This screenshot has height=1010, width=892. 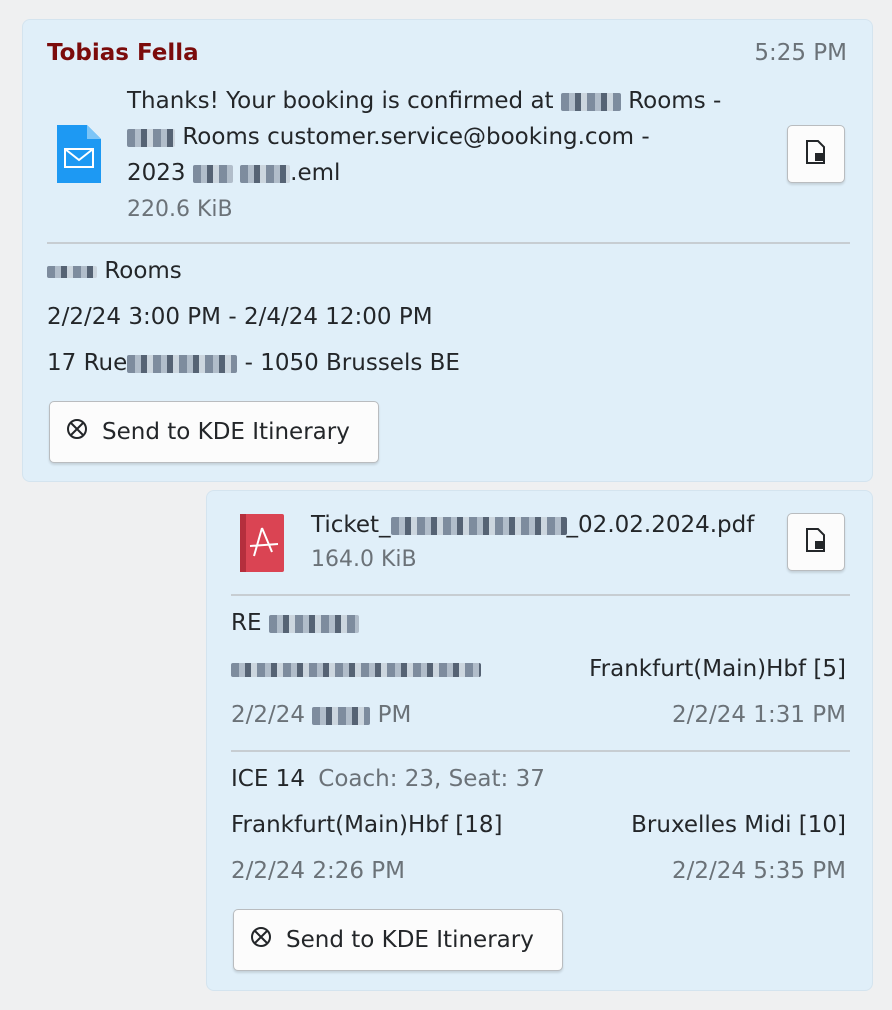 I want to click on hotel-address: 17 Rue - 1050 Brussels BE, so click(x=253, y=363).